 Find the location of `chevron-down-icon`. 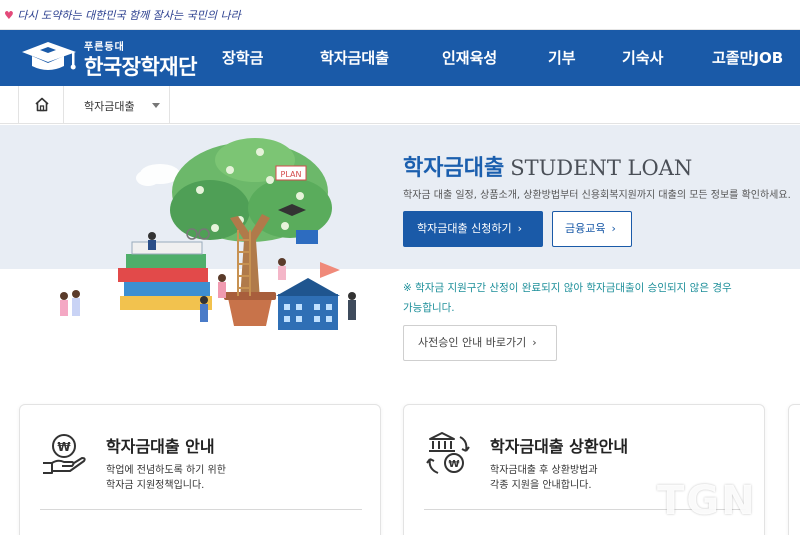

chevron-down-icon is located at coordinates (156, 105).